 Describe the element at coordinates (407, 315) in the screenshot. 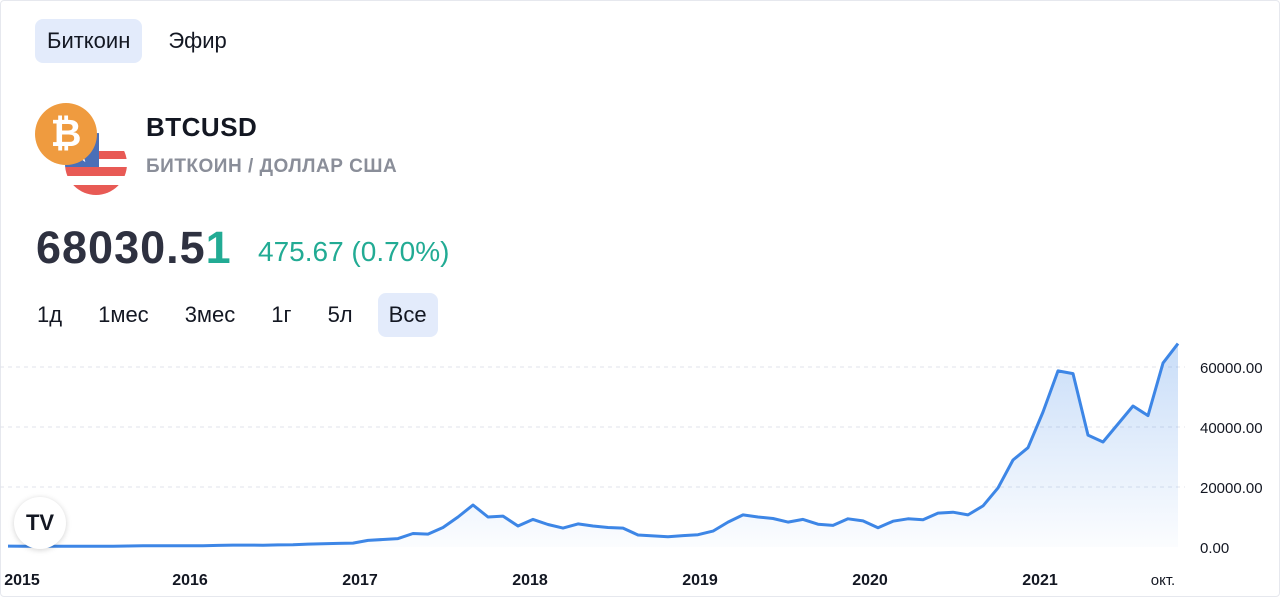

I see `range-all: Все` at that location.